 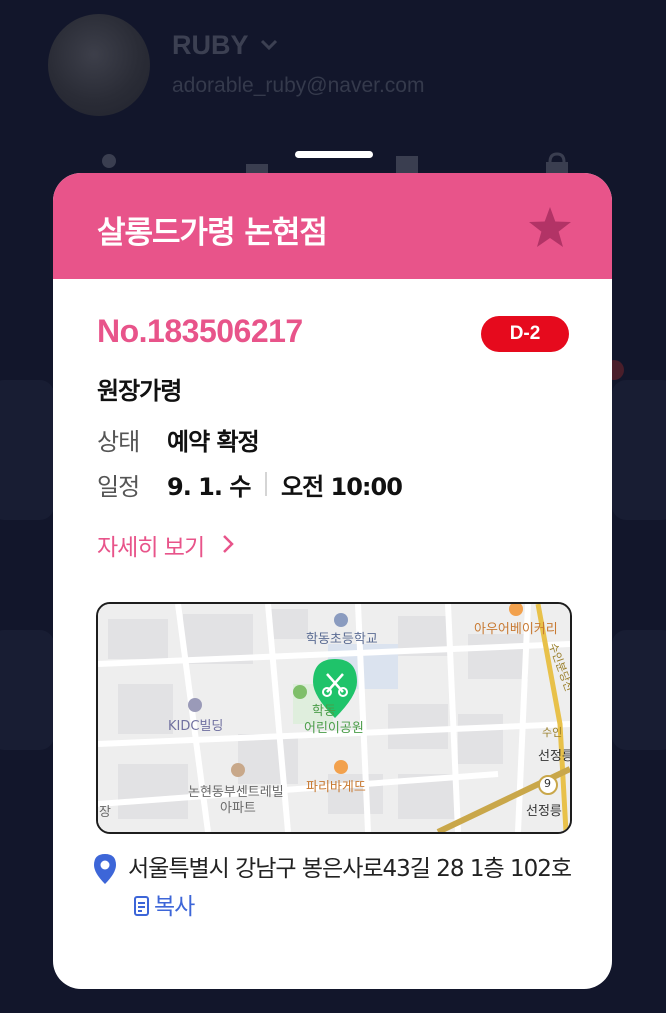 I want to click on background-card-left, so click(x=27, y=450).